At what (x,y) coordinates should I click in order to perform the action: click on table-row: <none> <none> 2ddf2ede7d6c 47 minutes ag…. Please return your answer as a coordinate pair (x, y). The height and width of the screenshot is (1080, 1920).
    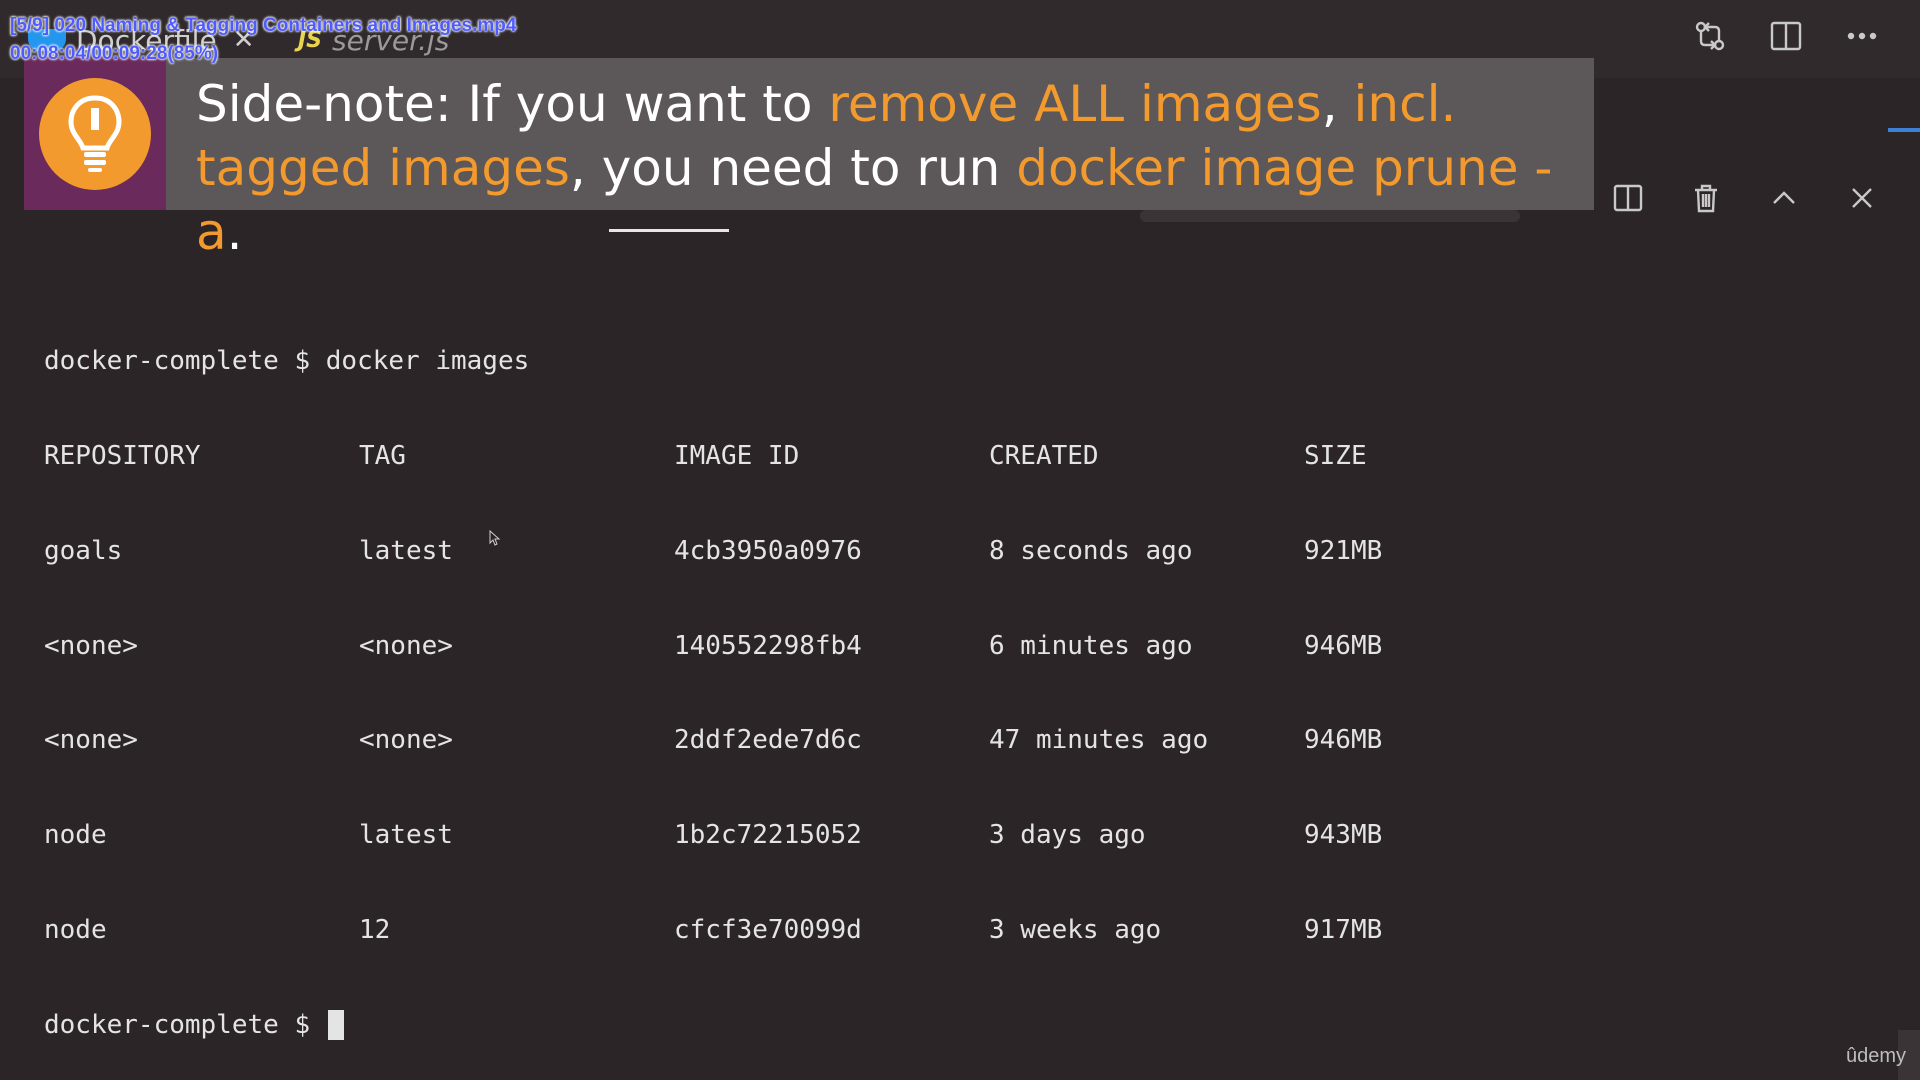
    Looking at the image, I should click on (734, 741).